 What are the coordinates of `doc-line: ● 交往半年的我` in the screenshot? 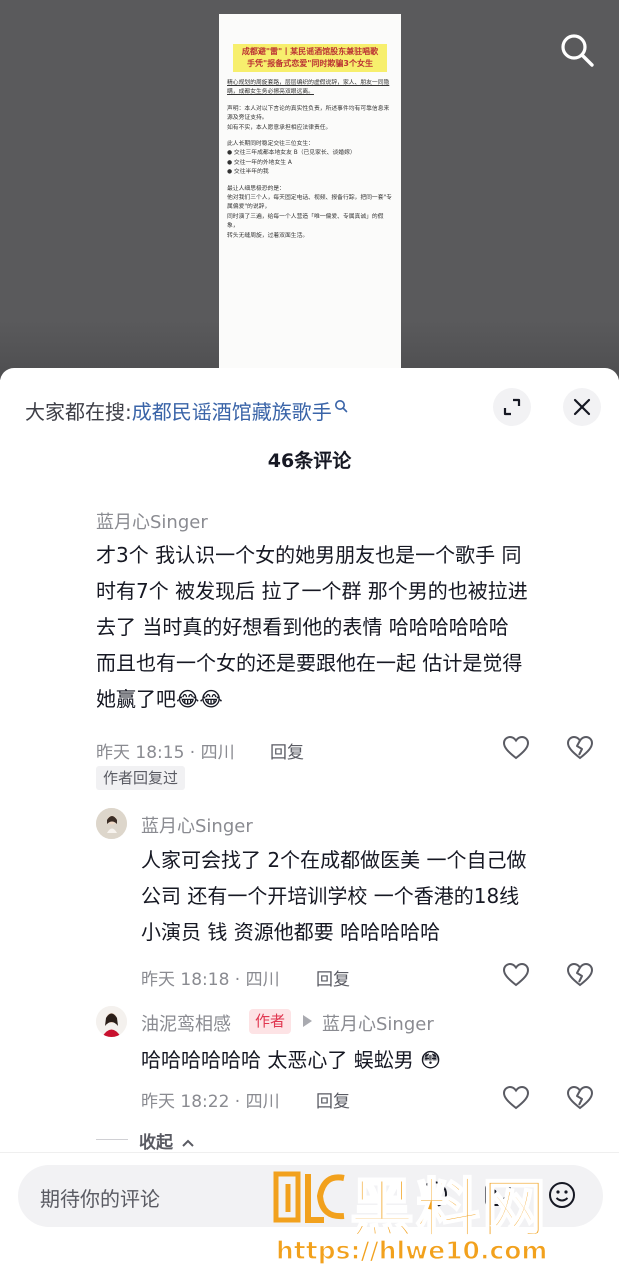 It's located at (248, 172).